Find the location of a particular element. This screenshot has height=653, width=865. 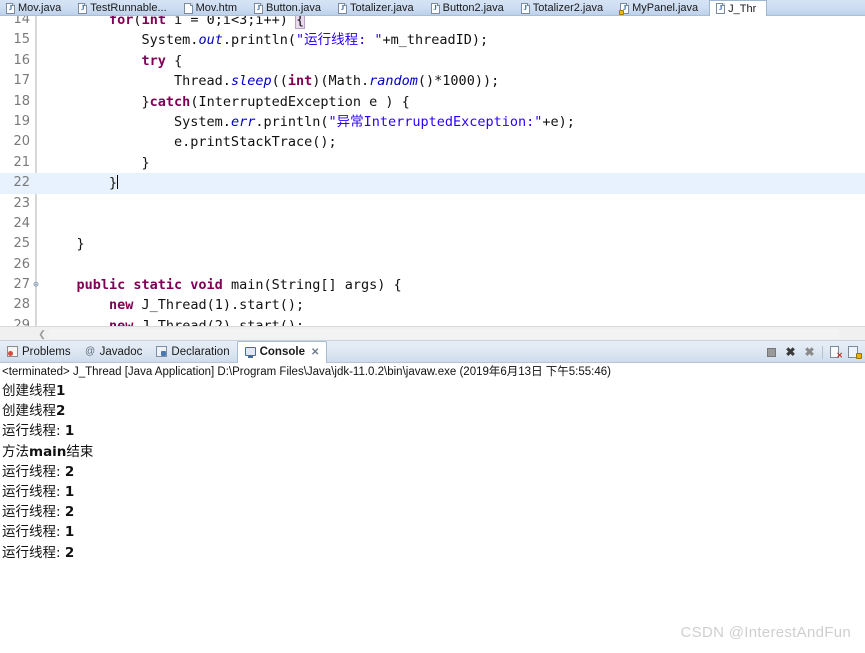

line-number: 17 is located at coordinates (21, 81).